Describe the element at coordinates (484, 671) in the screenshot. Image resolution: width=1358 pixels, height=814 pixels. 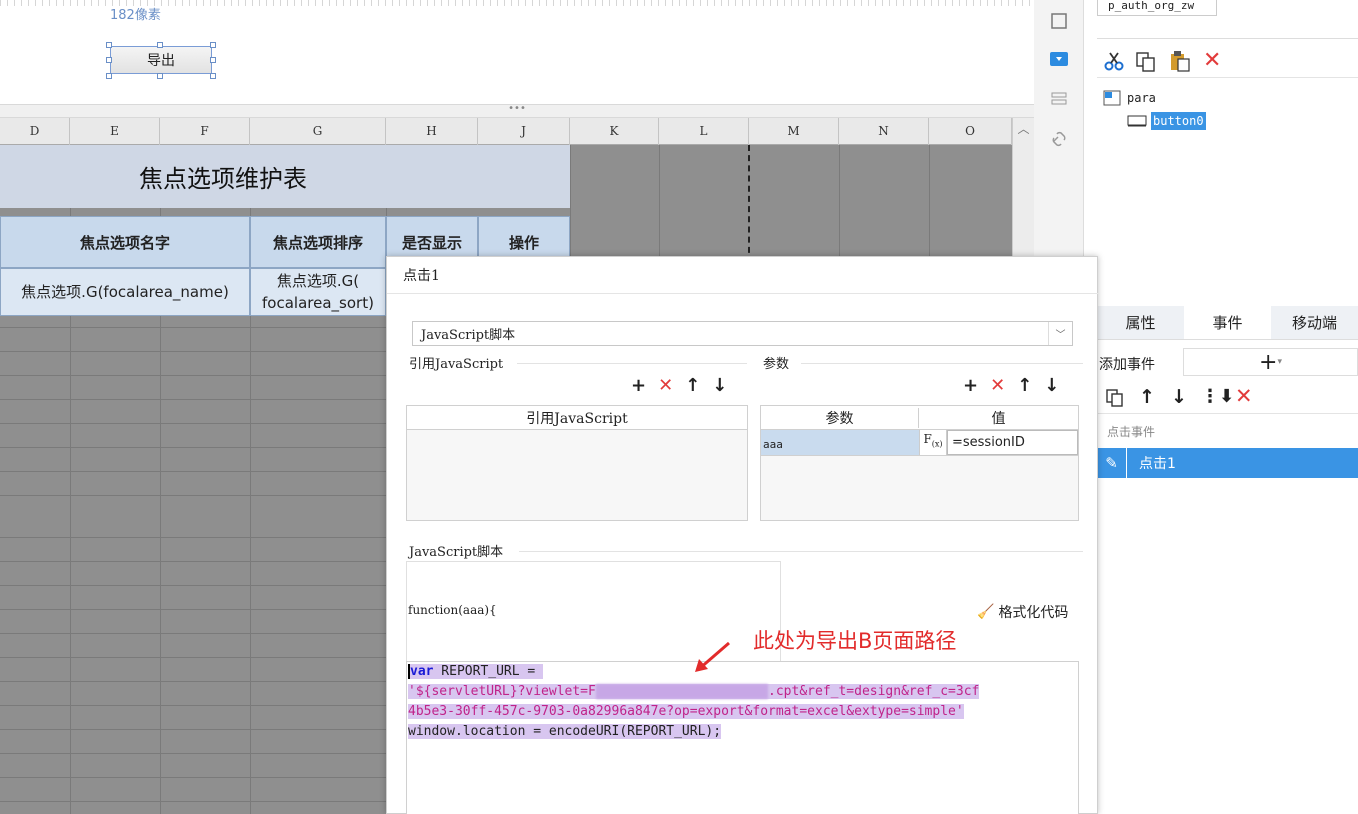
I see `code-text: REPORT_URL =` at that location.